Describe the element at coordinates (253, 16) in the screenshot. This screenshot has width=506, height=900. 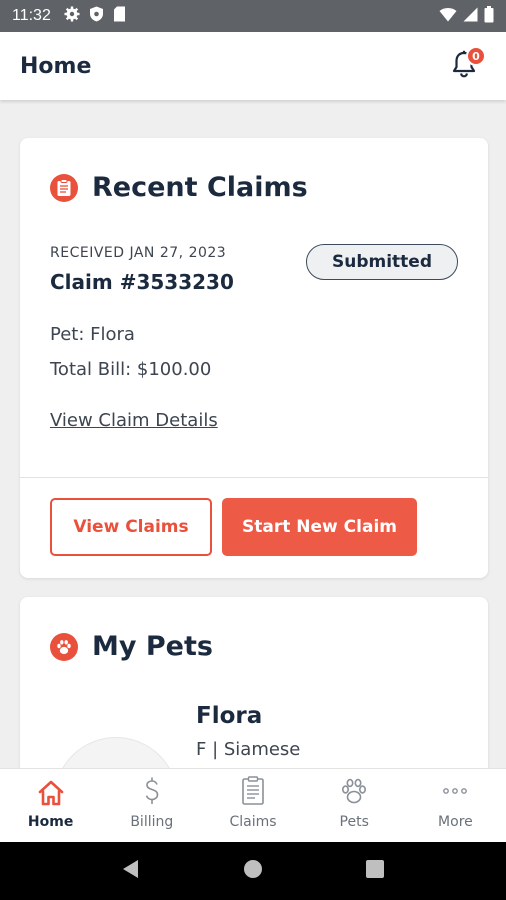
I see `status-bar: 11:32` at that location.